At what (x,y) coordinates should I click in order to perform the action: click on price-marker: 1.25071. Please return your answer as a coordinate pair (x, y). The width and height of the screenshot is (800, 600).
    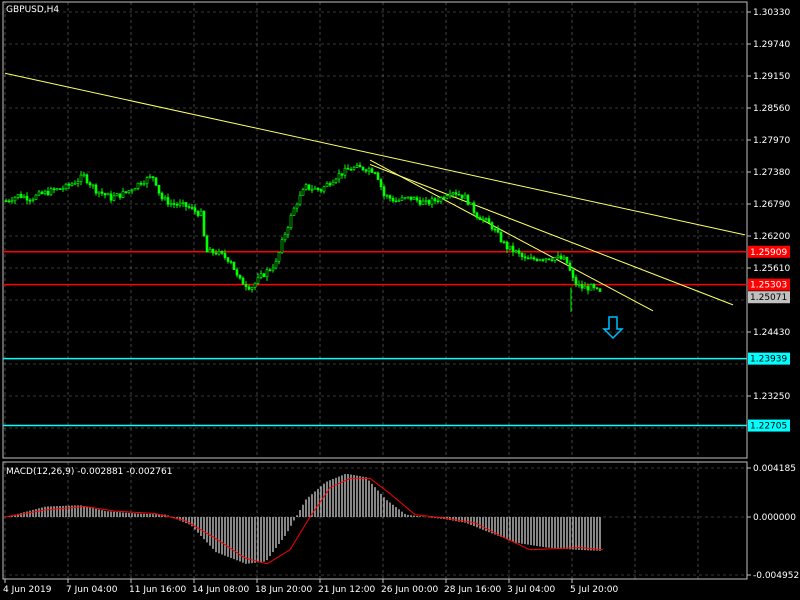
    Looking at the image, I should click on (769, 297).